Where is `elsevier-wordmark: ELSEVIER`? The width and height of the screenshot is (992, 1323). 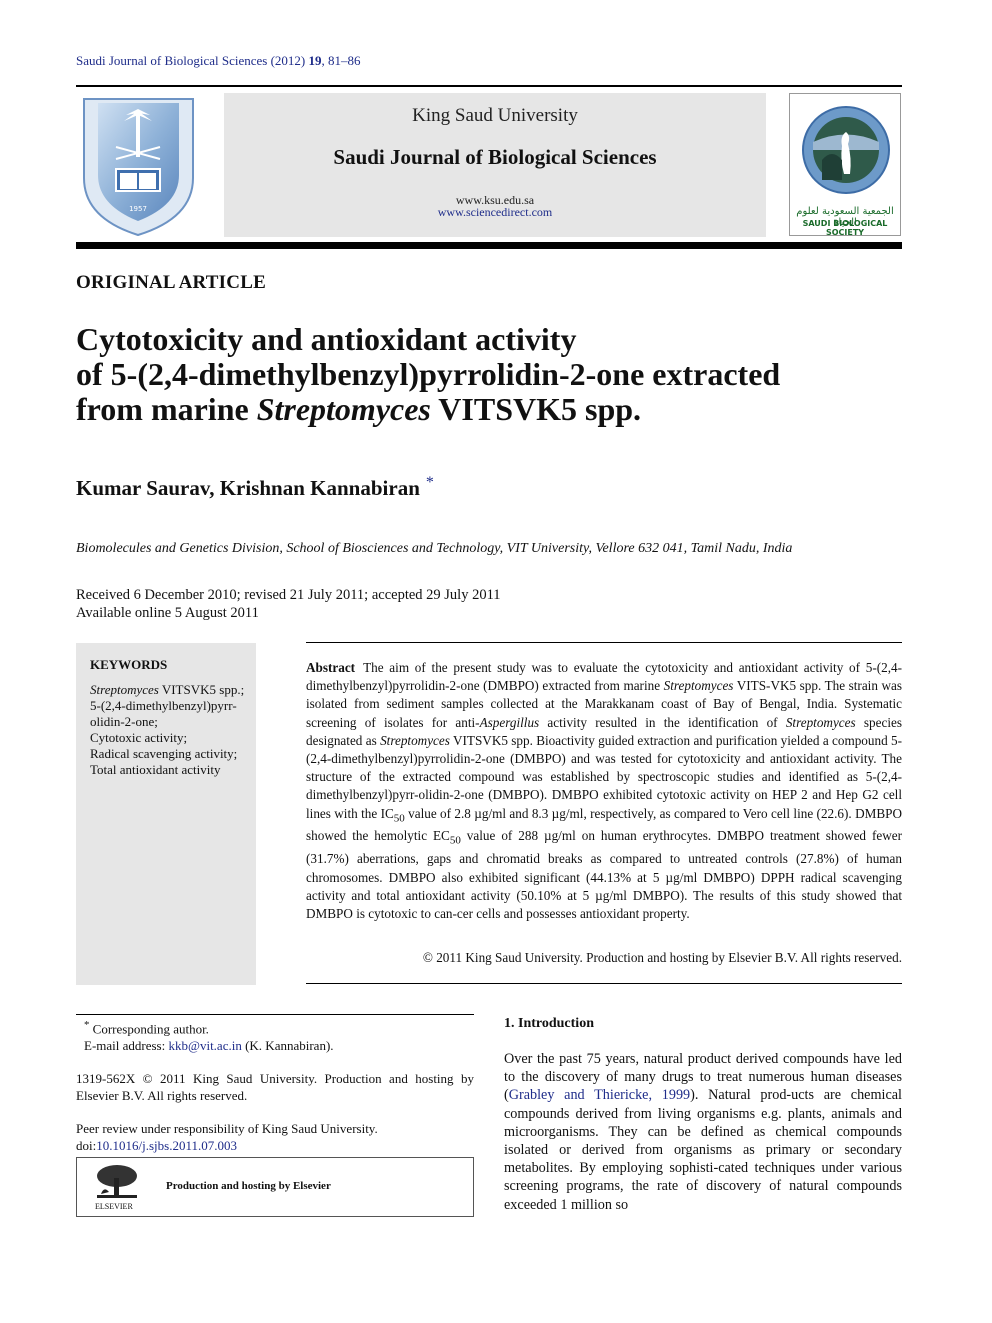 elsevier-wordmark: ELSEVIER is located at coordinates (114, 1206).